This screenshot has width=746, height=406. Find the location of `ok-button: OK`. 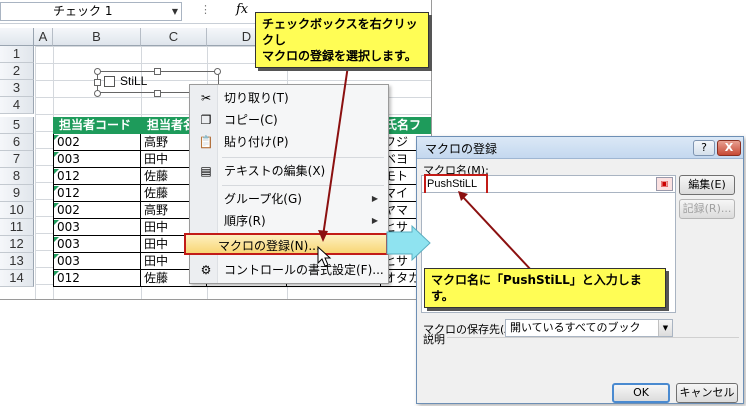

ok-button: OK is located at coordinates (641, 393).